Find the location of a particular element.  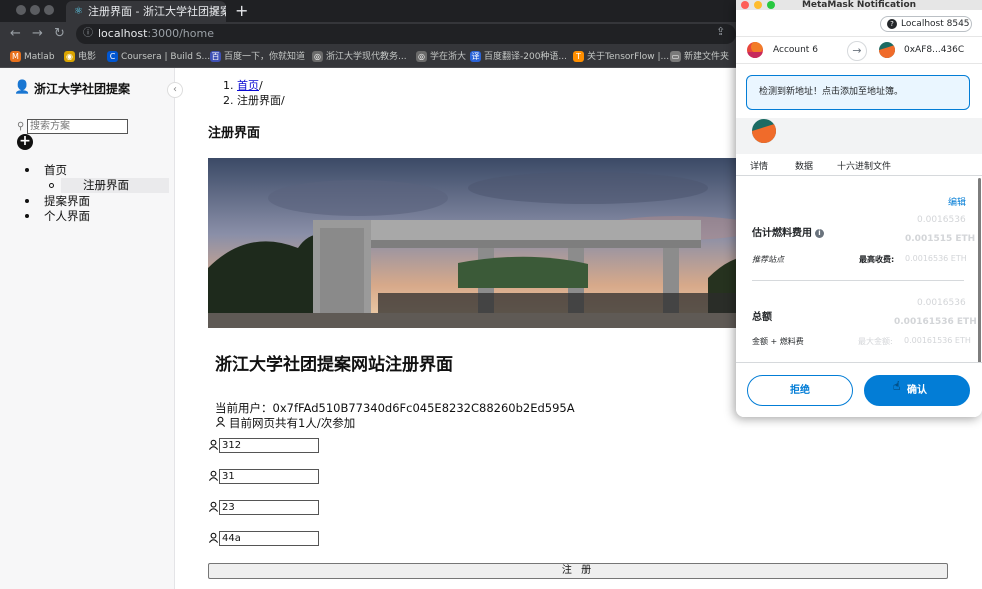

window-minimize-button is located at coordinates (35, 10).